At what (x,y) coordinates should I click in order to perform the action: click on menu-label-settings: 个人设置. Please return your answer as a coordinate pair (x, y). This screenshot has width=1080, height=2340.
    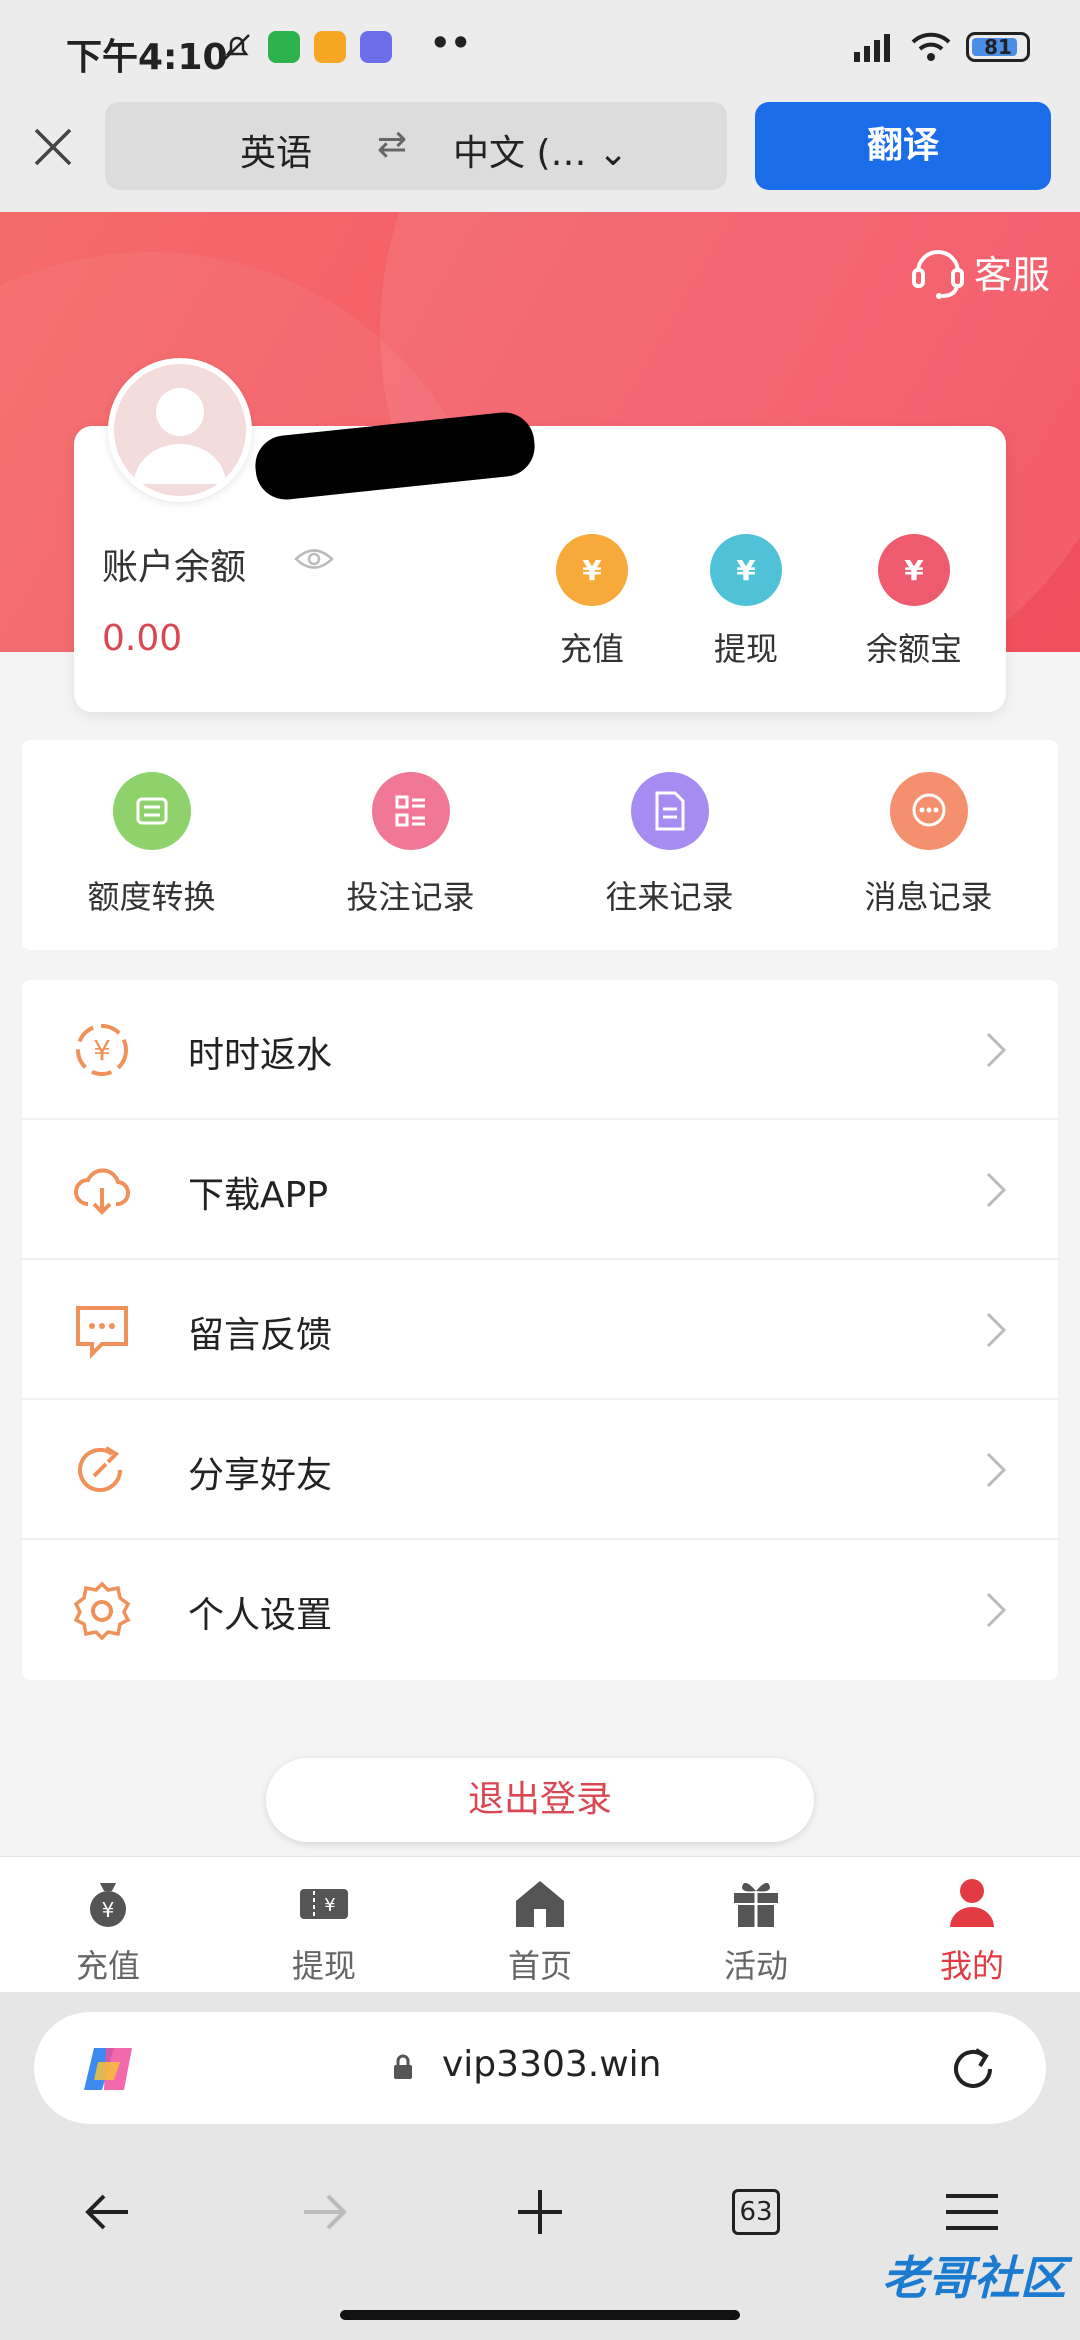
    Looking at the image, I should click on (260, 1615).